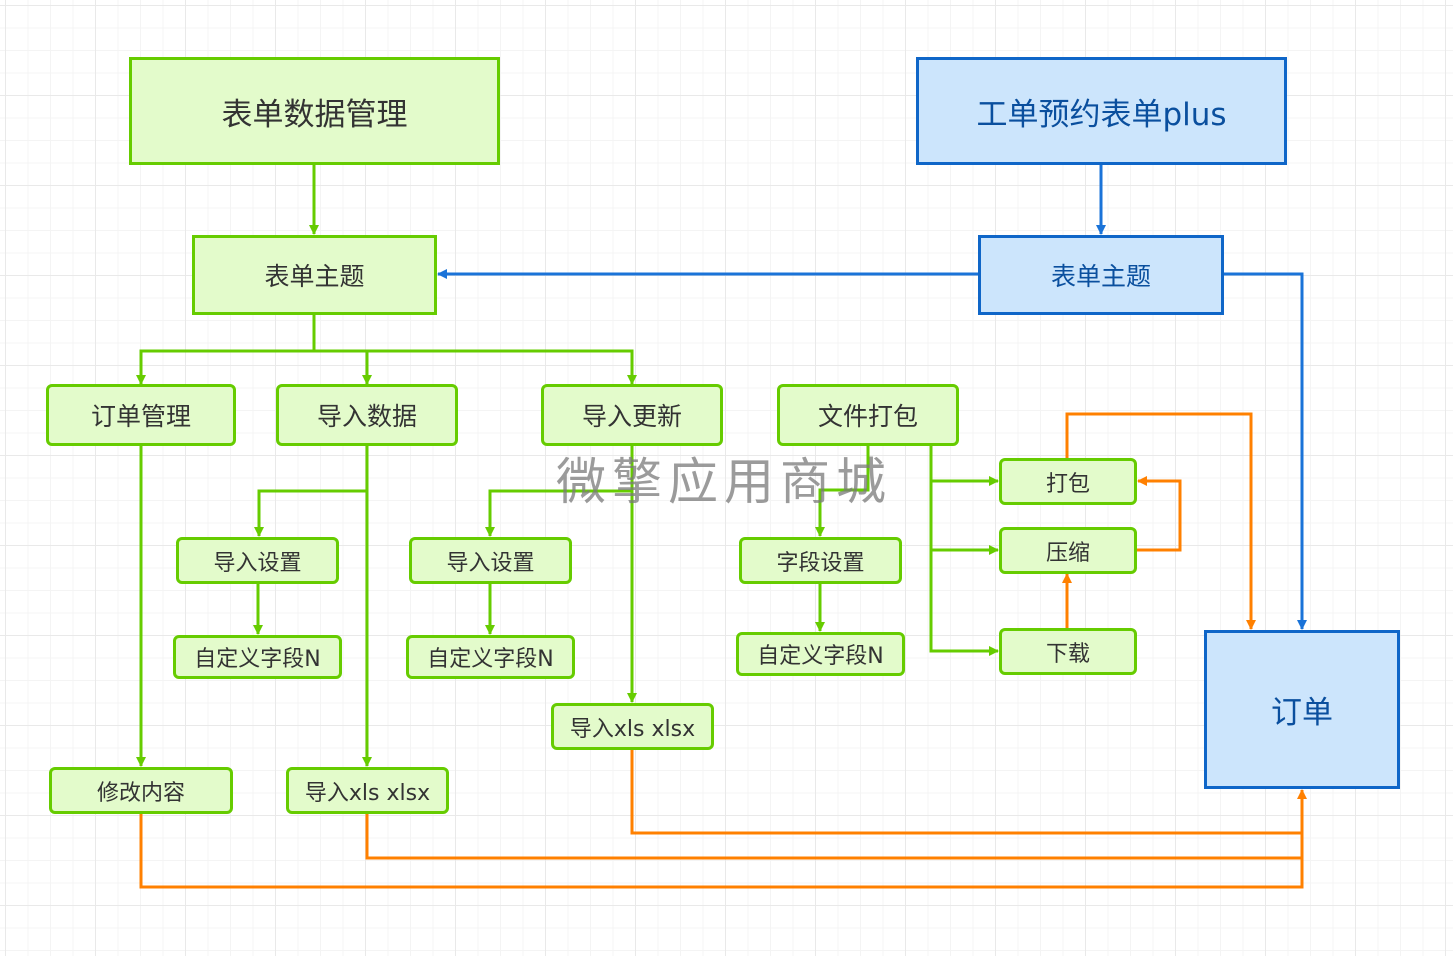 The width and height of the screenshot is (1453, 956). I want to click on edge-topic-to-order, so click(1265, 451).